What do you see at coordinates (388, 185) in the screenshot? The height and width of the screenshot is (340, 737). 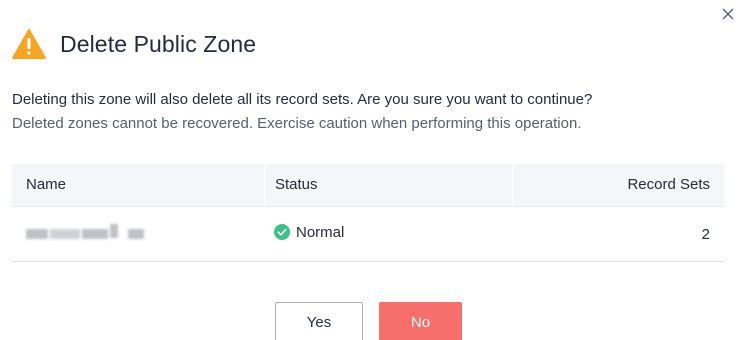 I see `column-header-status: Status` at bounding box center [388, 185].